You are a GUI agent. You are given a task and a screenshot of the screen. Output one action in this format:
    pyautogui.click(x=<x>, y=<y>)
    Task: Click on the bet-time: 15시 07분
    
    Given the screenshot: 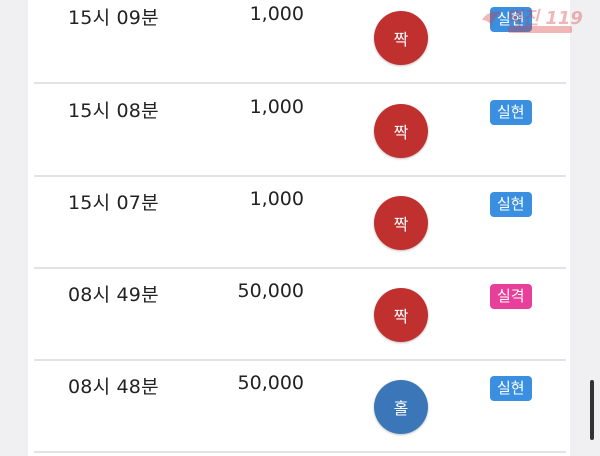 What is the action you would take?
    pyautogui.click(x=113, y=203)
    